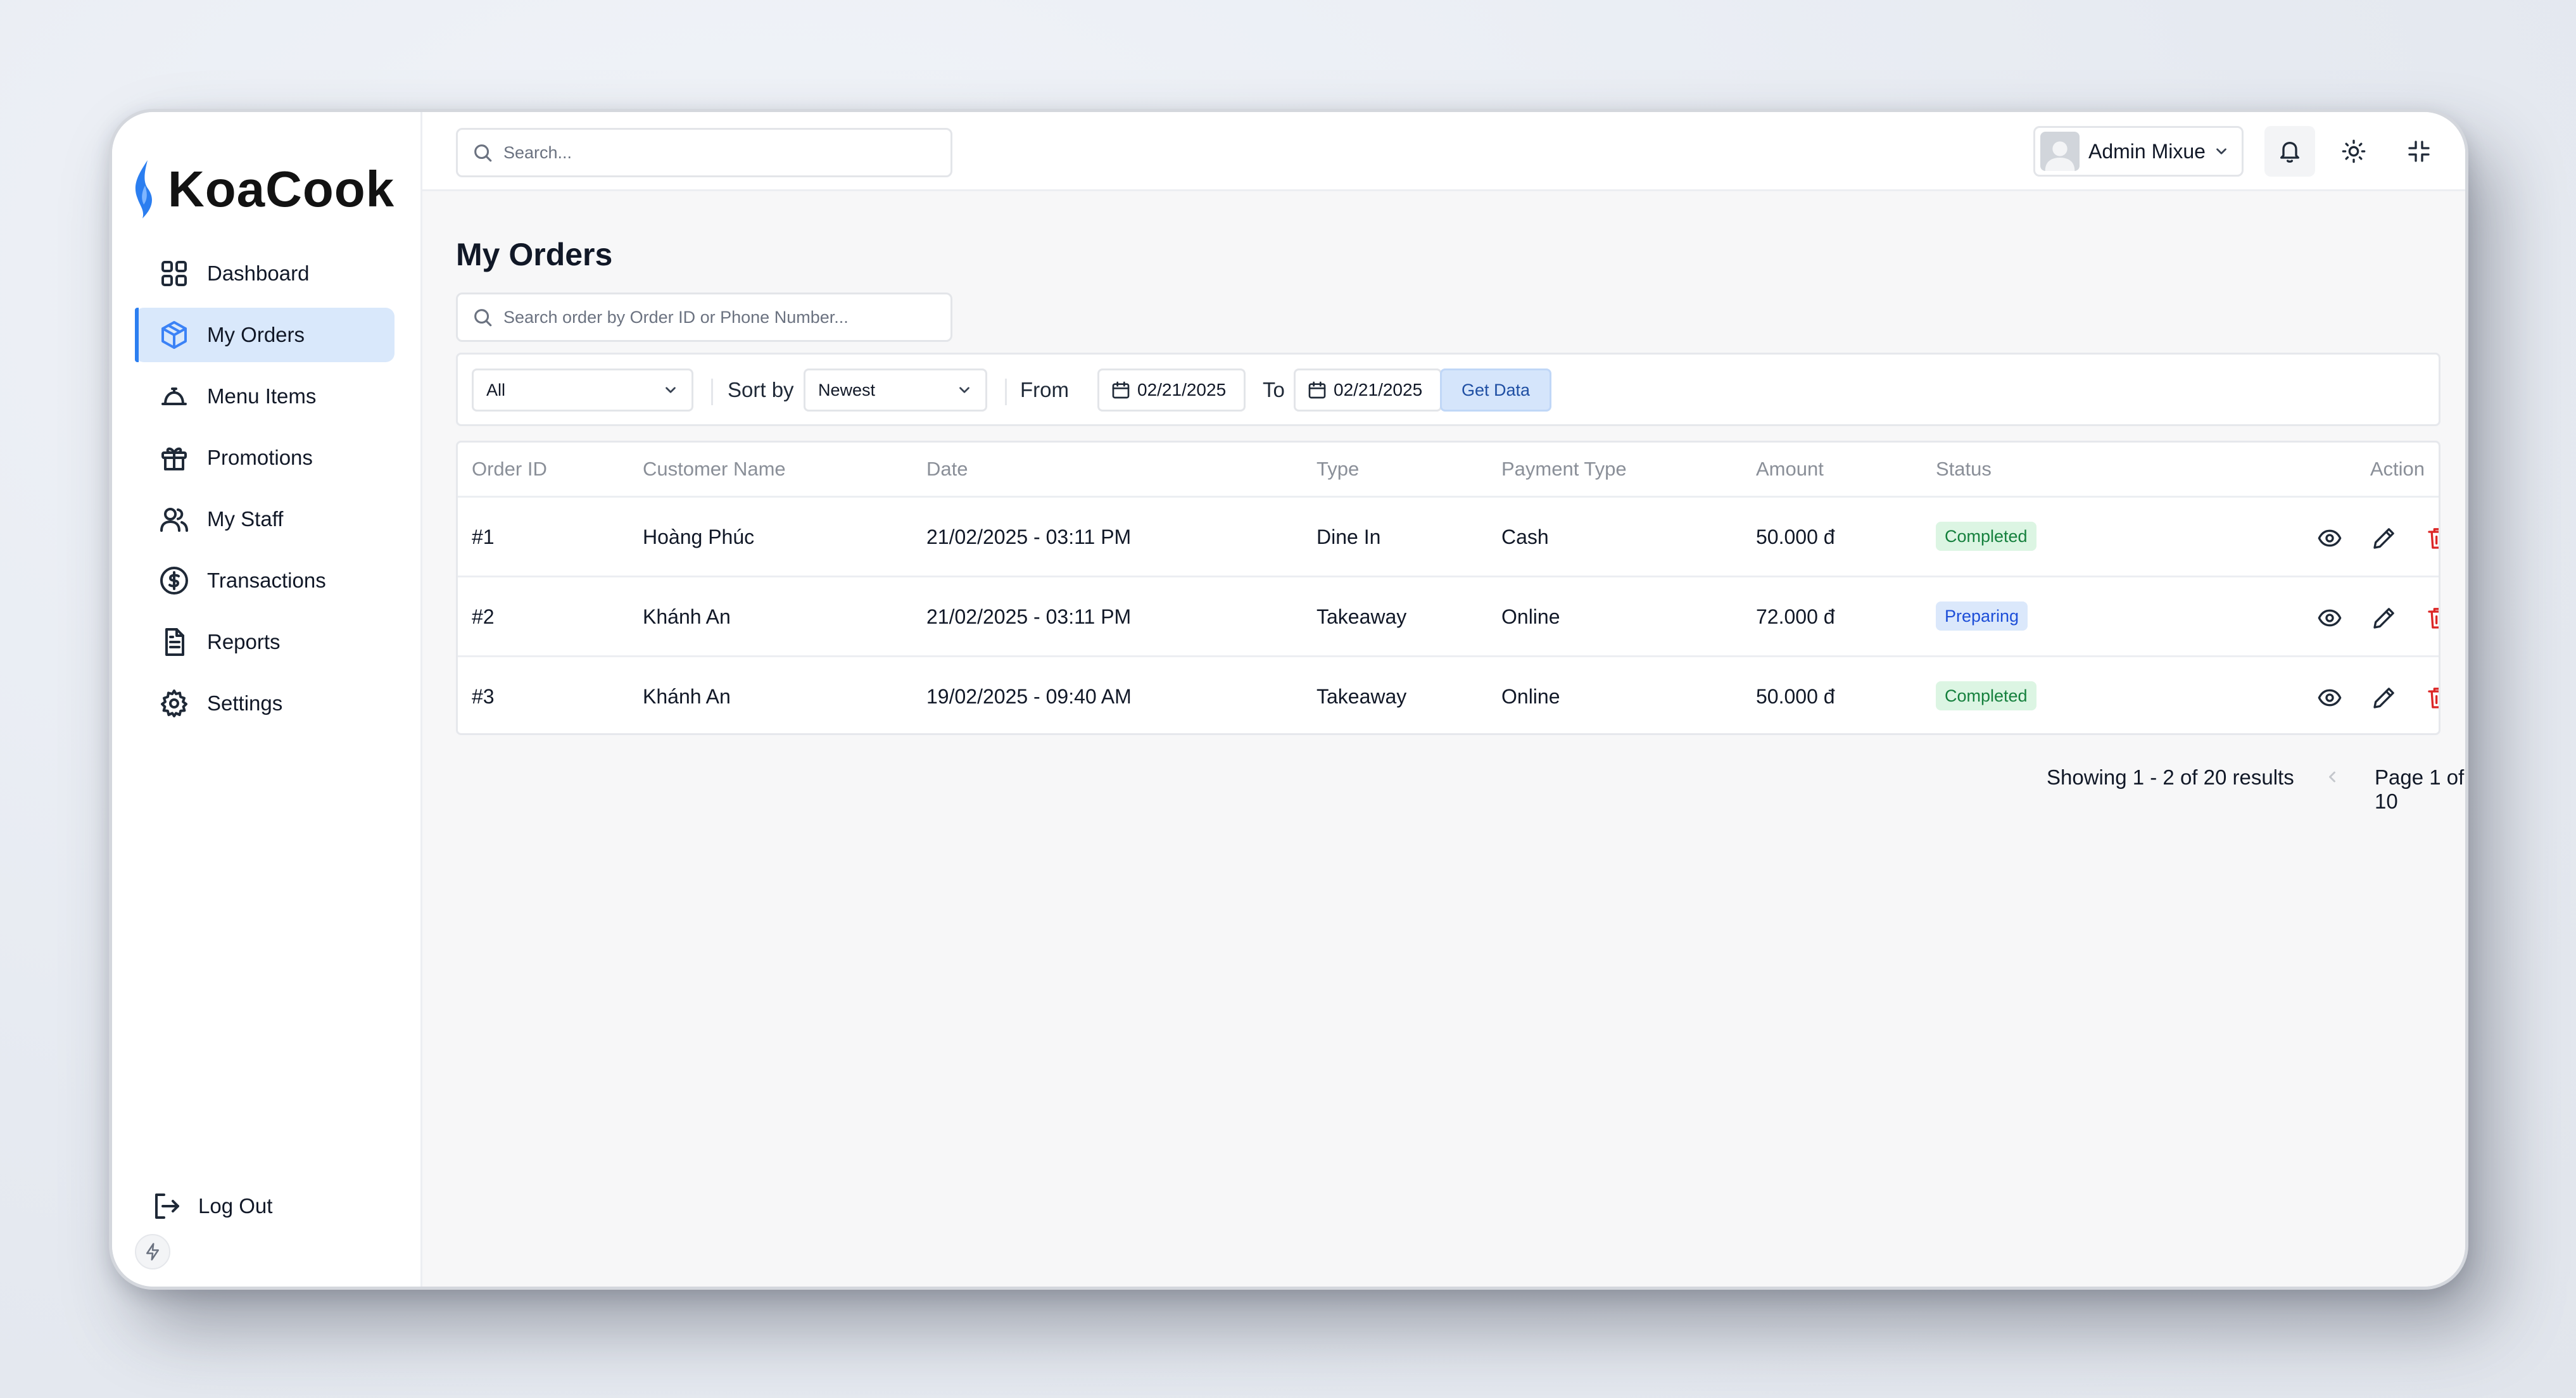 The image size is (2576, 1398). I want to click on sidebar-item-promotions: Promotions, so click(265, 458).